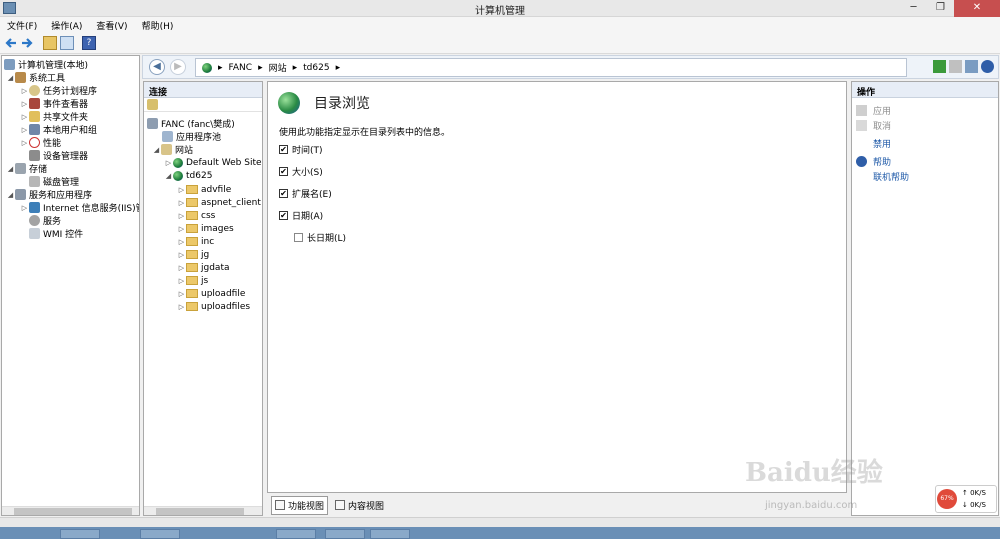  What do you see at coordinates (913, 8) in the screenshot?
I see `minimize-button: ─` at bounding box center [913, 8].